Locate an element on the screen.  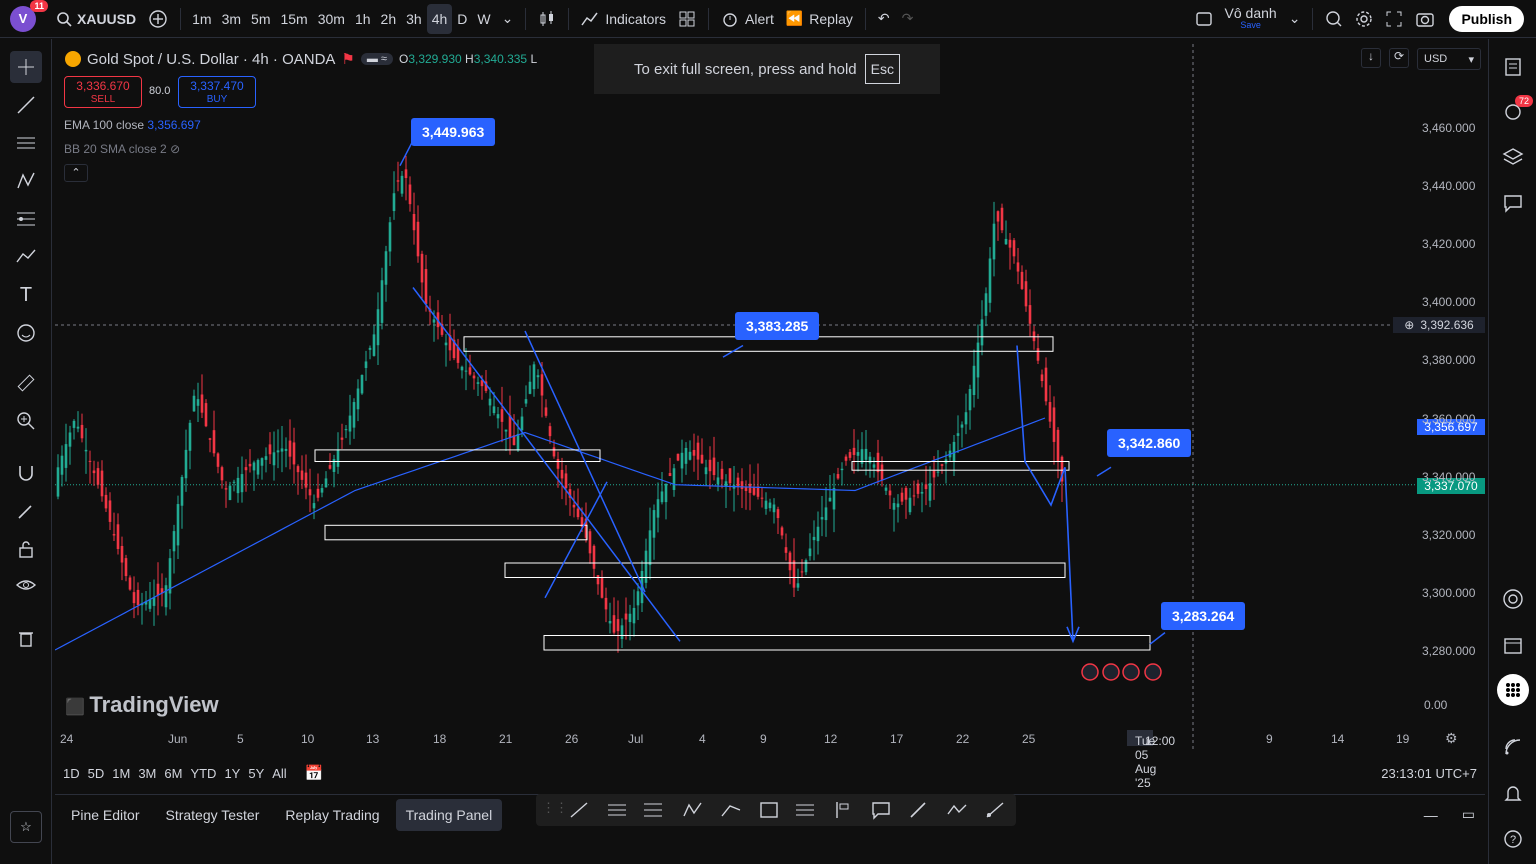
help-icon: ? is located at coordinates (1513, 839).